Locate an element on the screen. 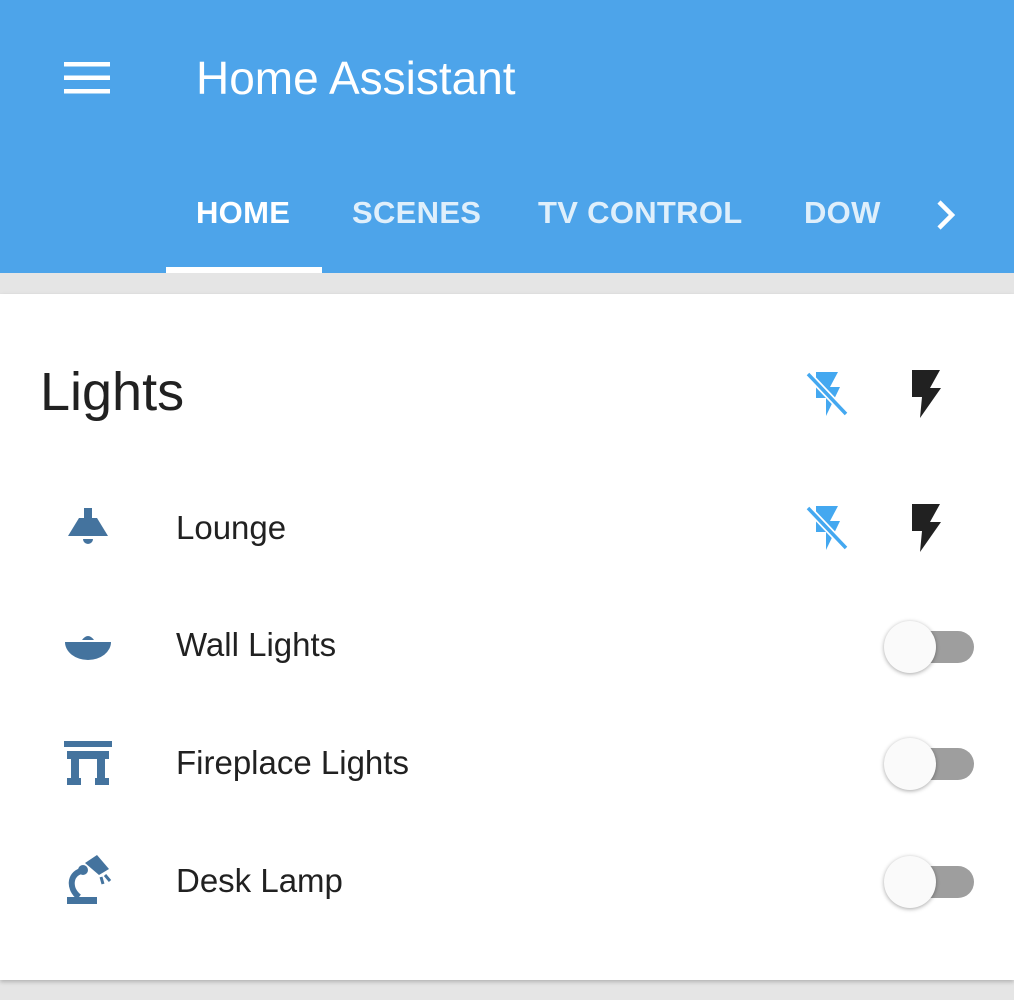 This screenshot has width=1014, height=1000. entity-label-wall-lights: Wall Lights is located at coordinates (256, 644).